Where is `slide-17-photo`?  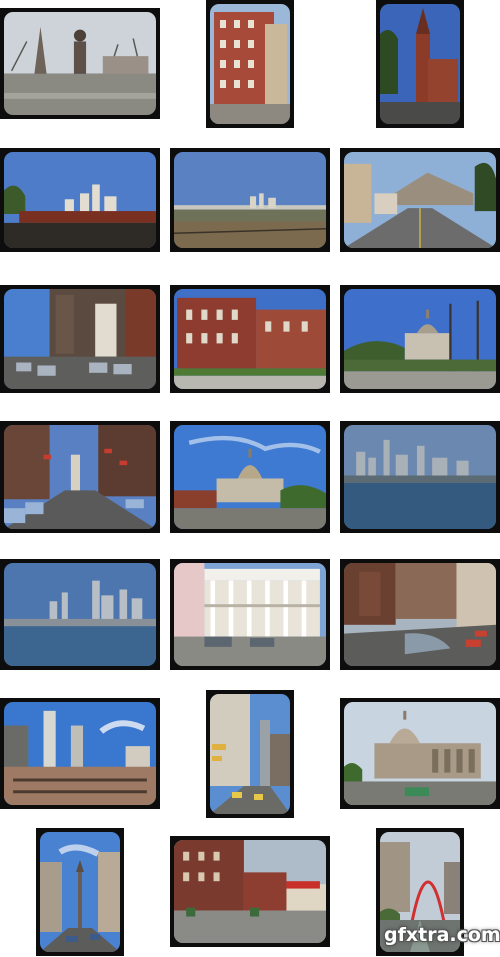
slide-17-photo is located at coordinates (250, 754).